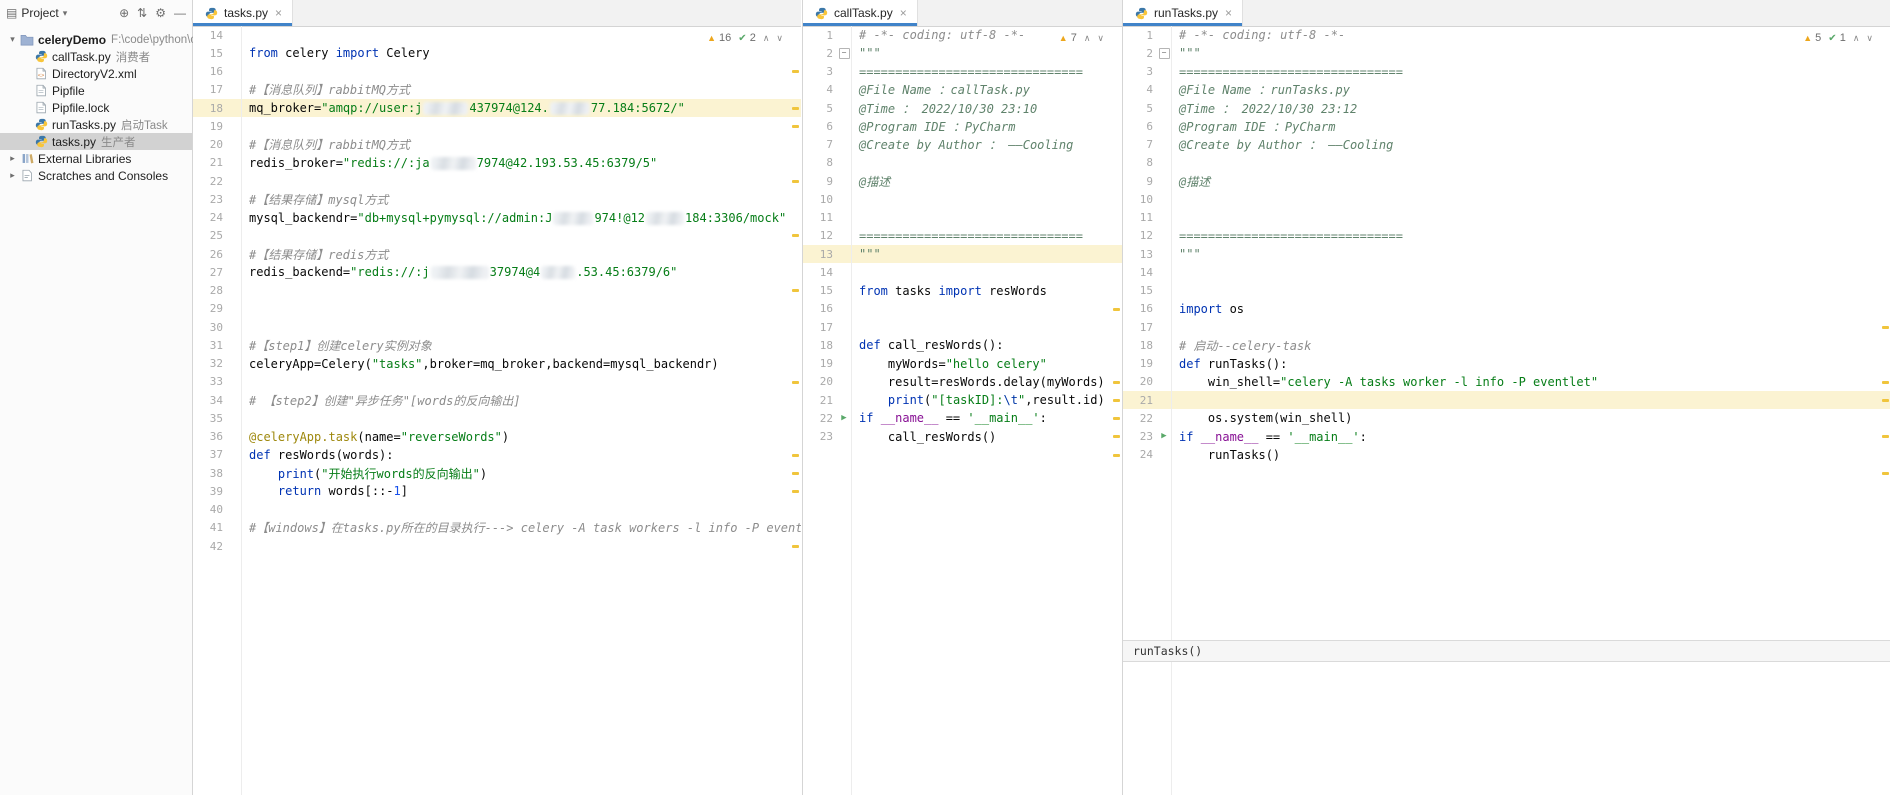  What do you see at coordinates (497, 291) in the screenshot?
I see `code-line: 28` at bounding box center [497, 291].